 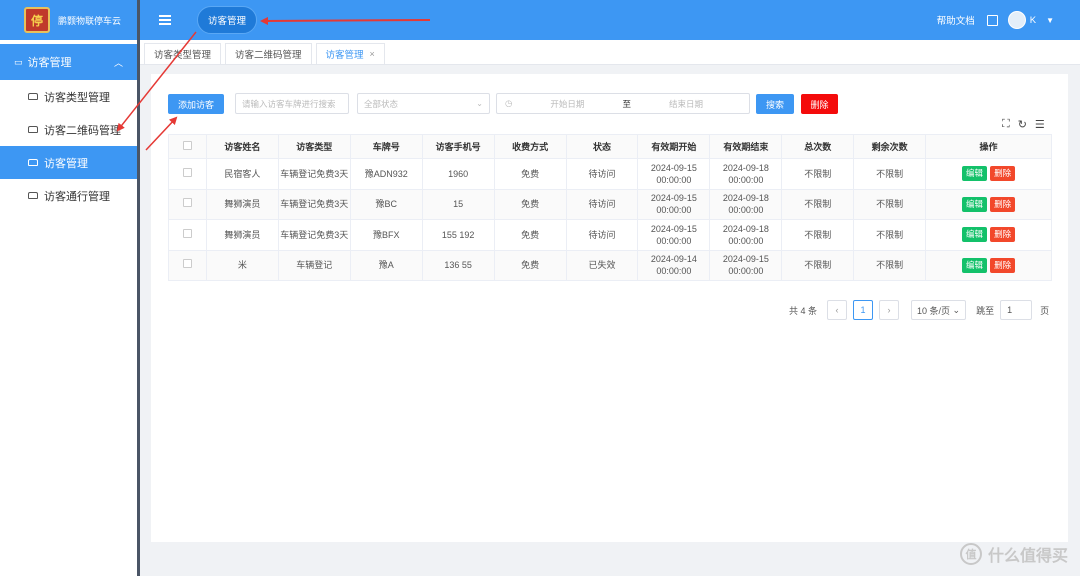 What do you see at coordinates (626, 103) in the screenshot?
I see `date-separator: 至` at bounding box center [626, 103].